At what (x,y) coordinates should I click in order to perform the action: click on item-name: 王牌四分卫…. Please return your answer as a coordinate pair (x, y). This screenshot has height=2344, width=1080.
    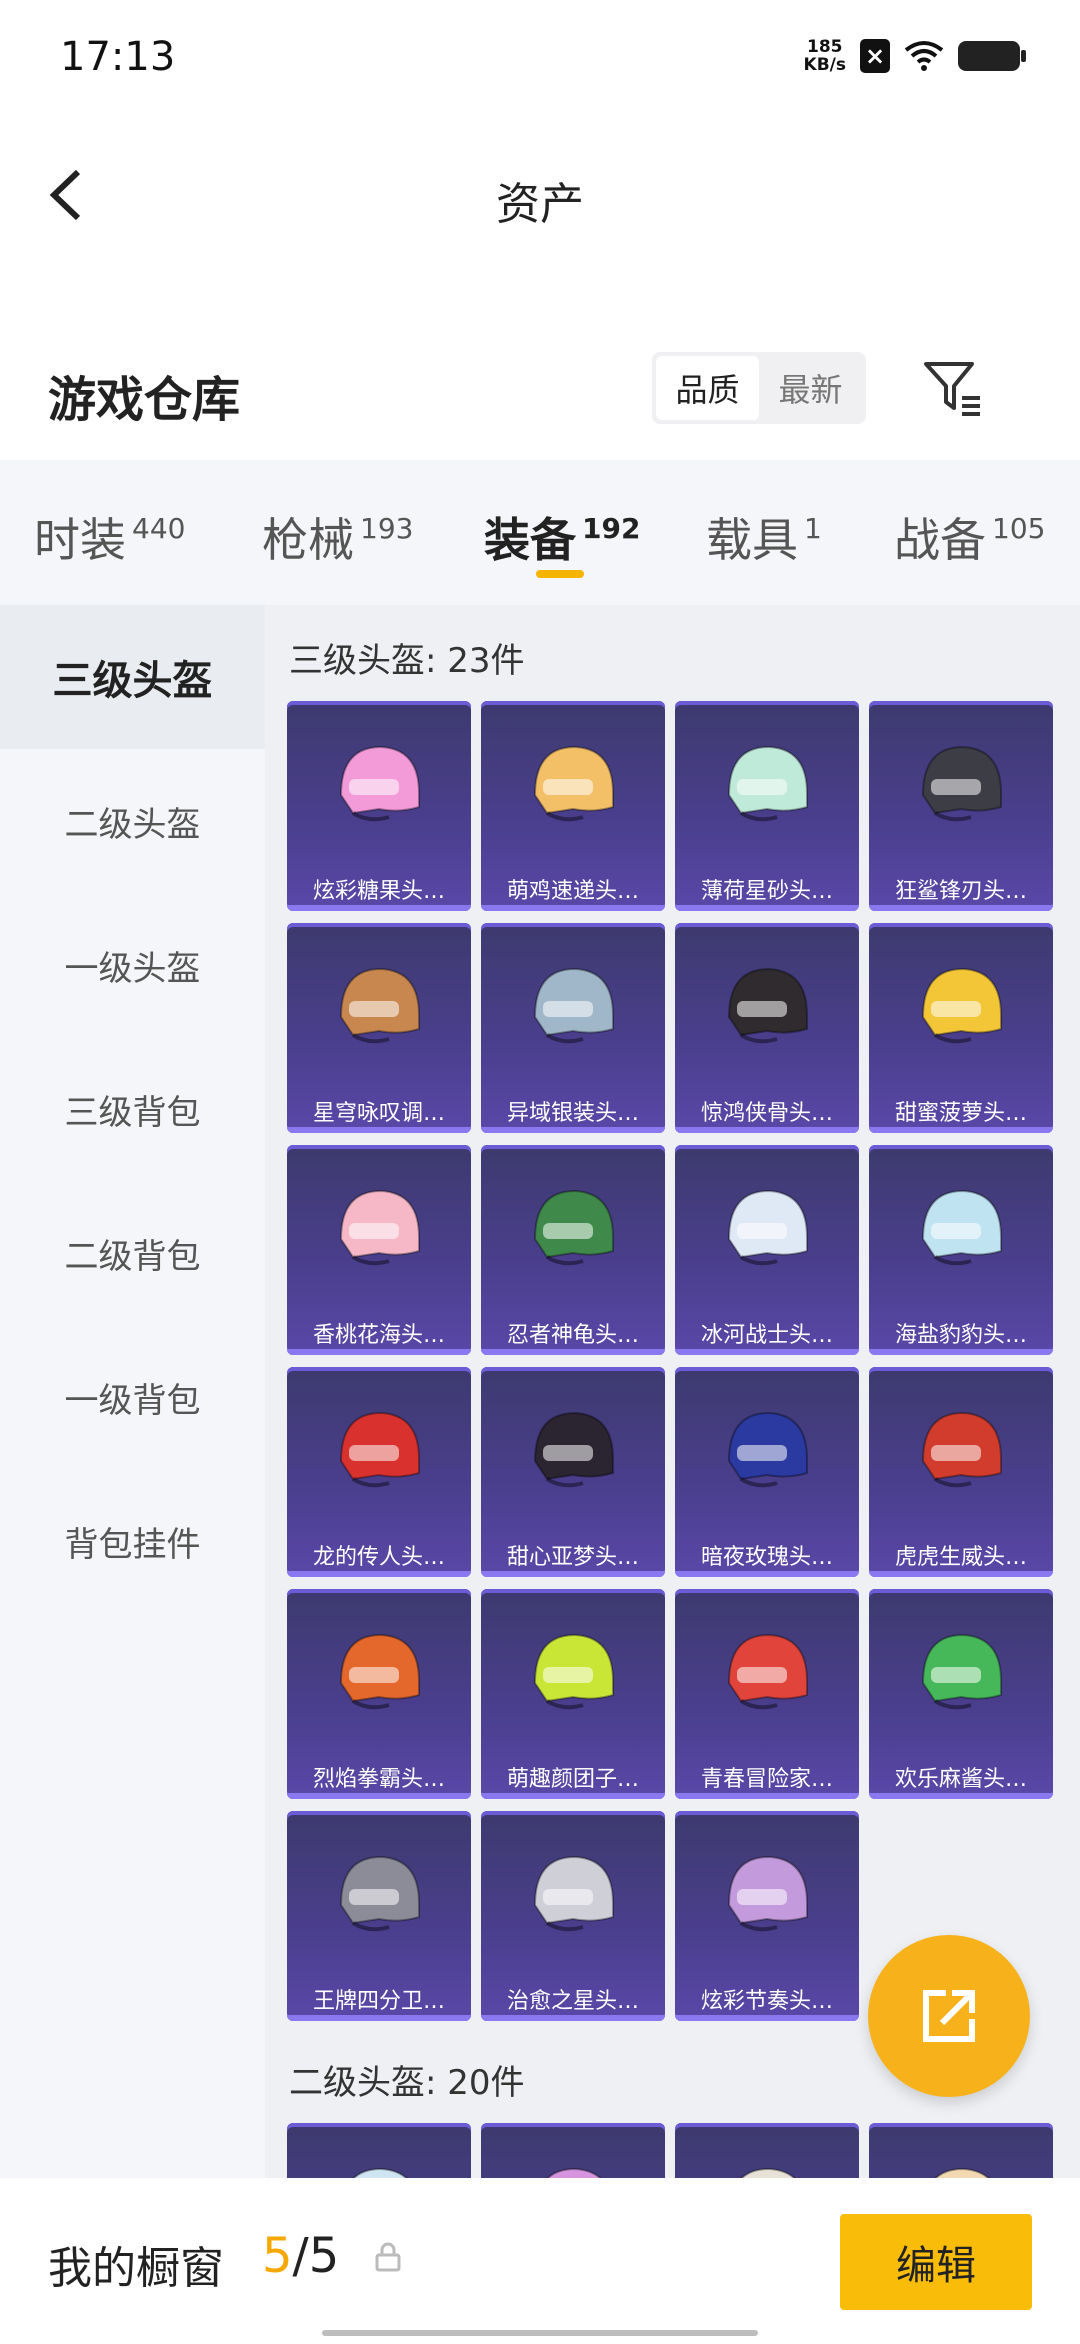
    Looking at the image, I should click on (378, 2001).